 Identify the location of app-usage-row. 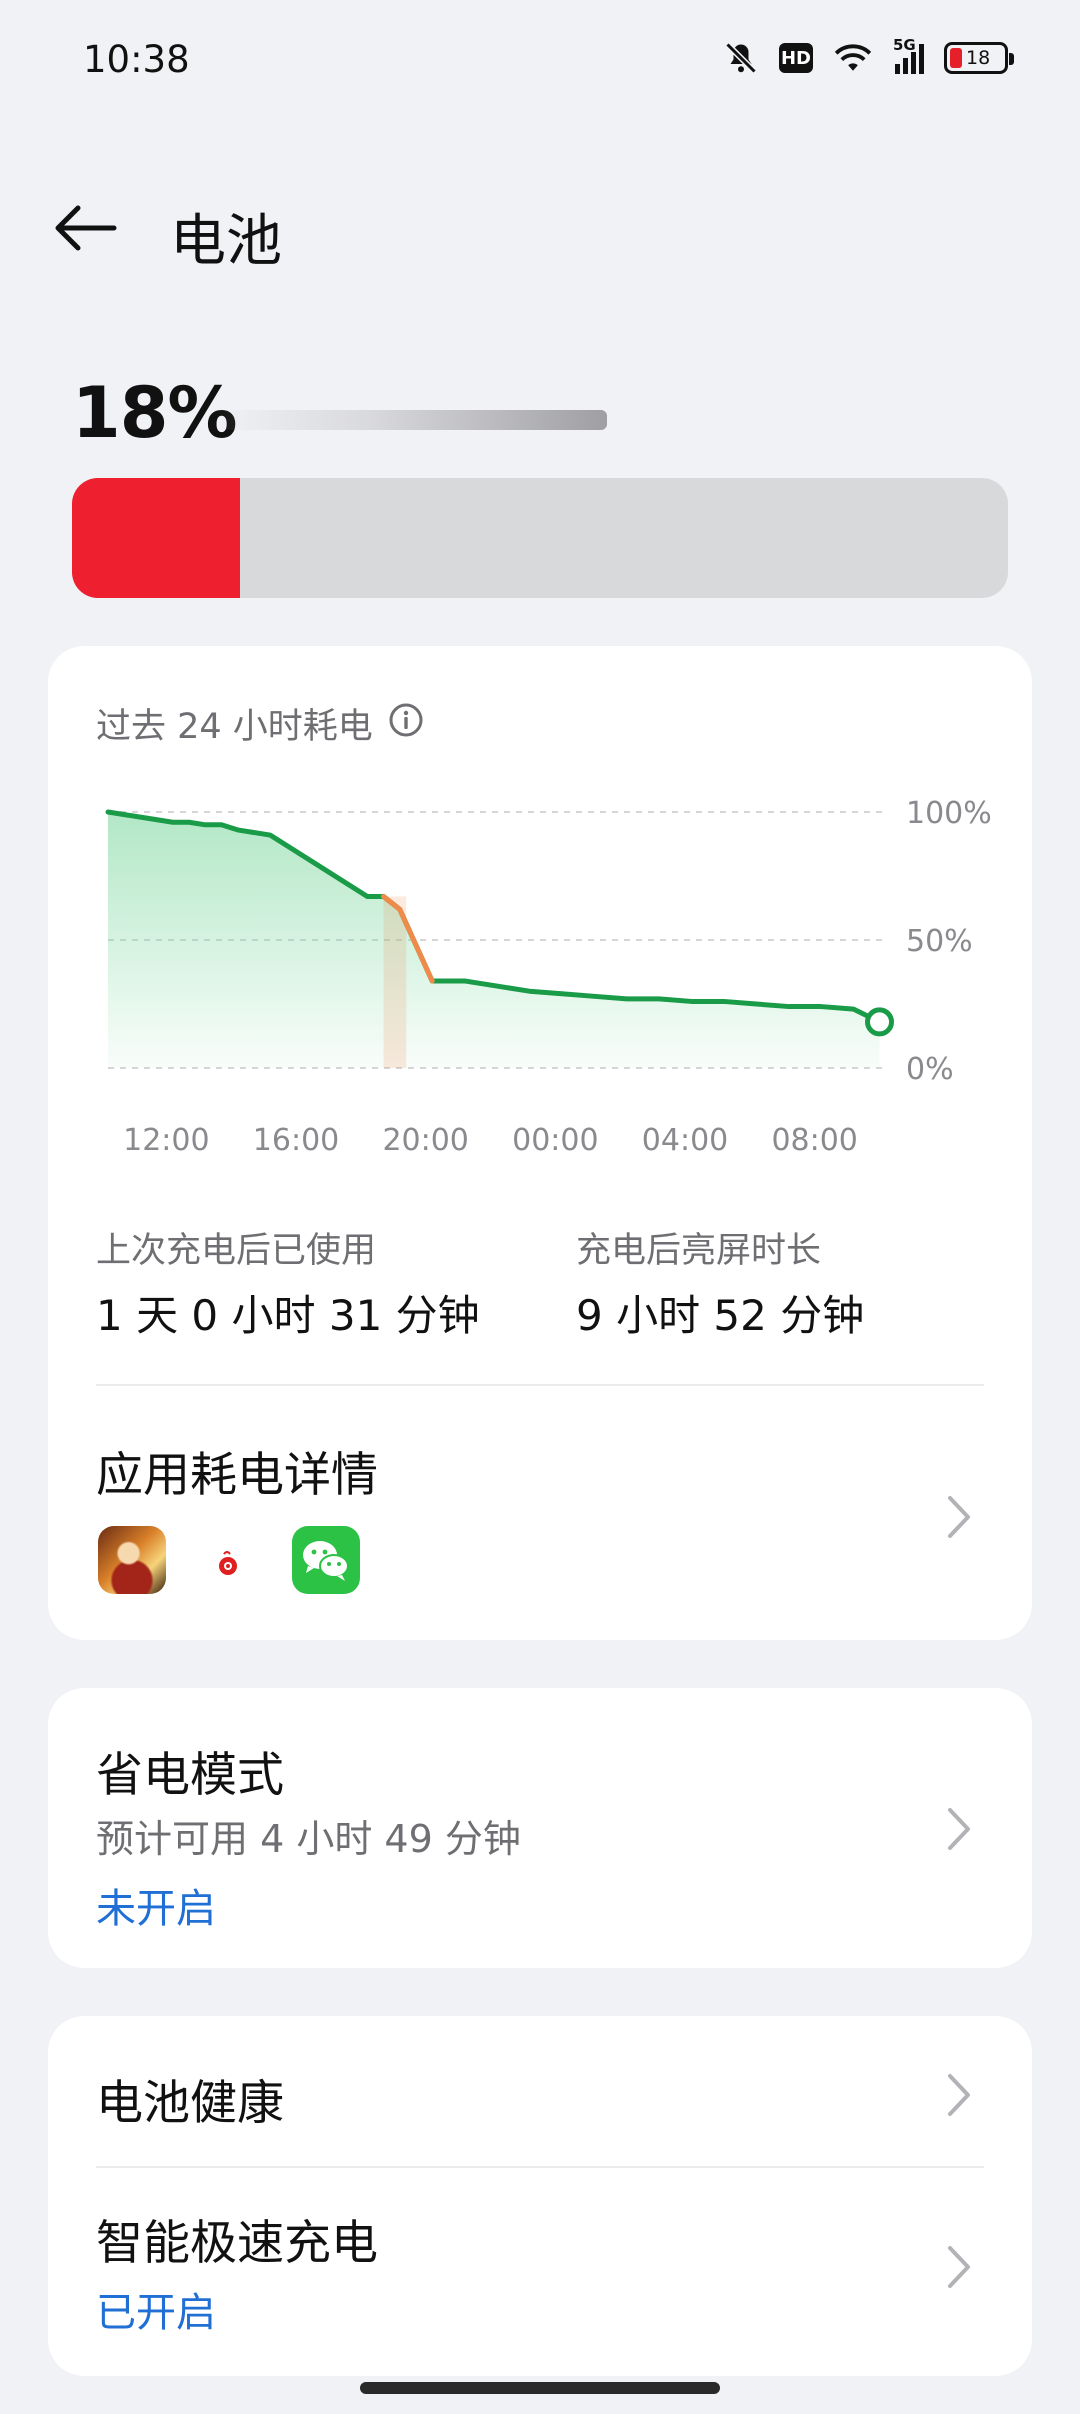
(540, 1513).